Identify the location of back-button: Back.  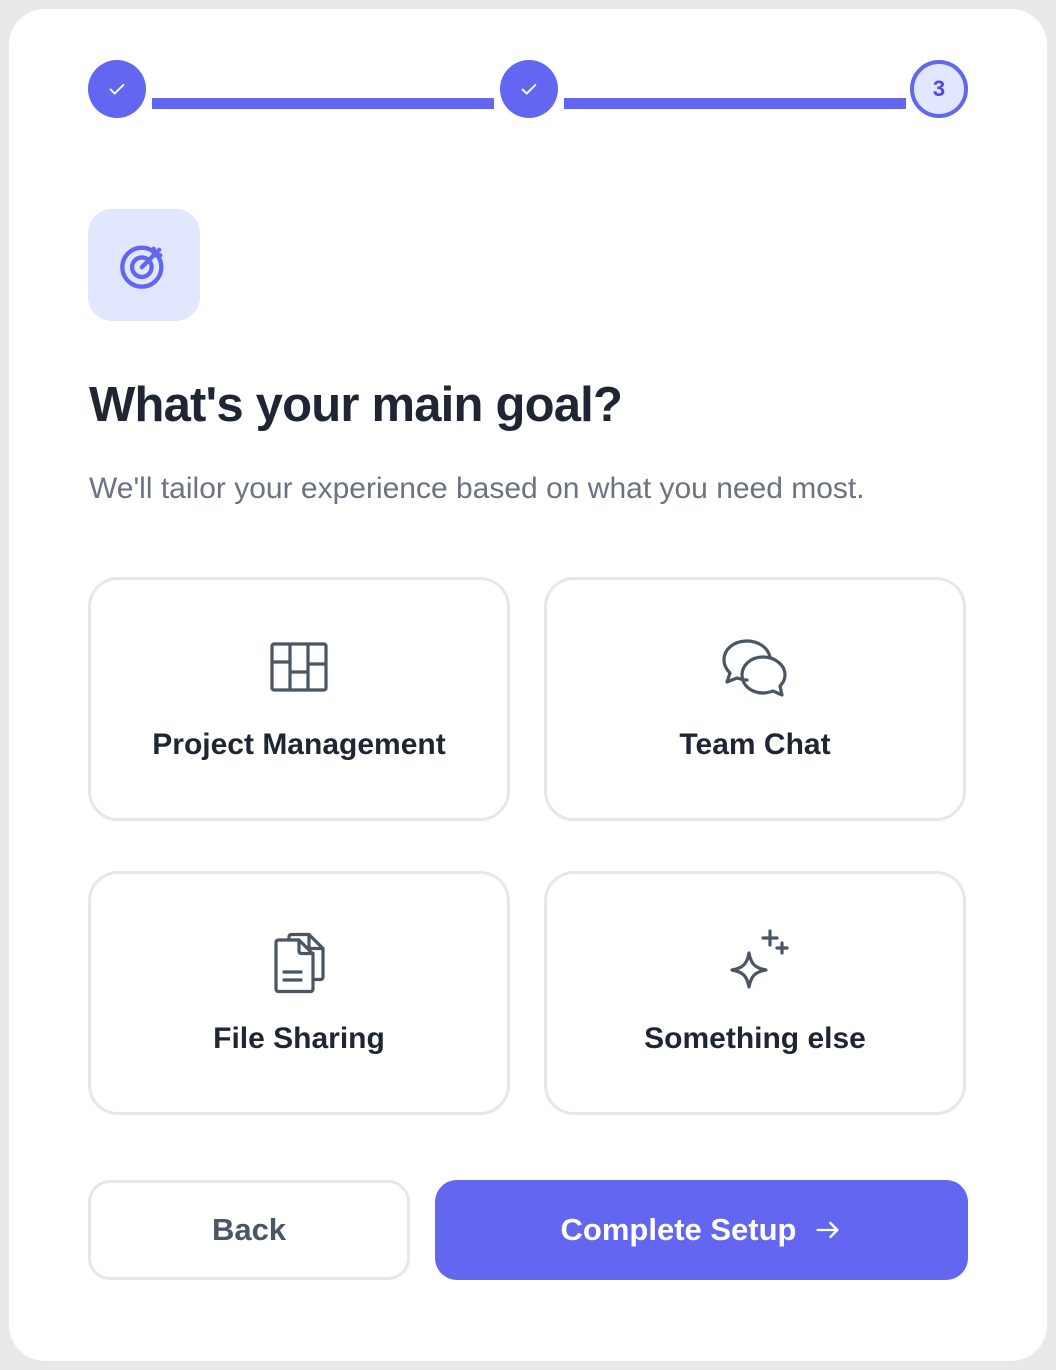
(249, 1230).